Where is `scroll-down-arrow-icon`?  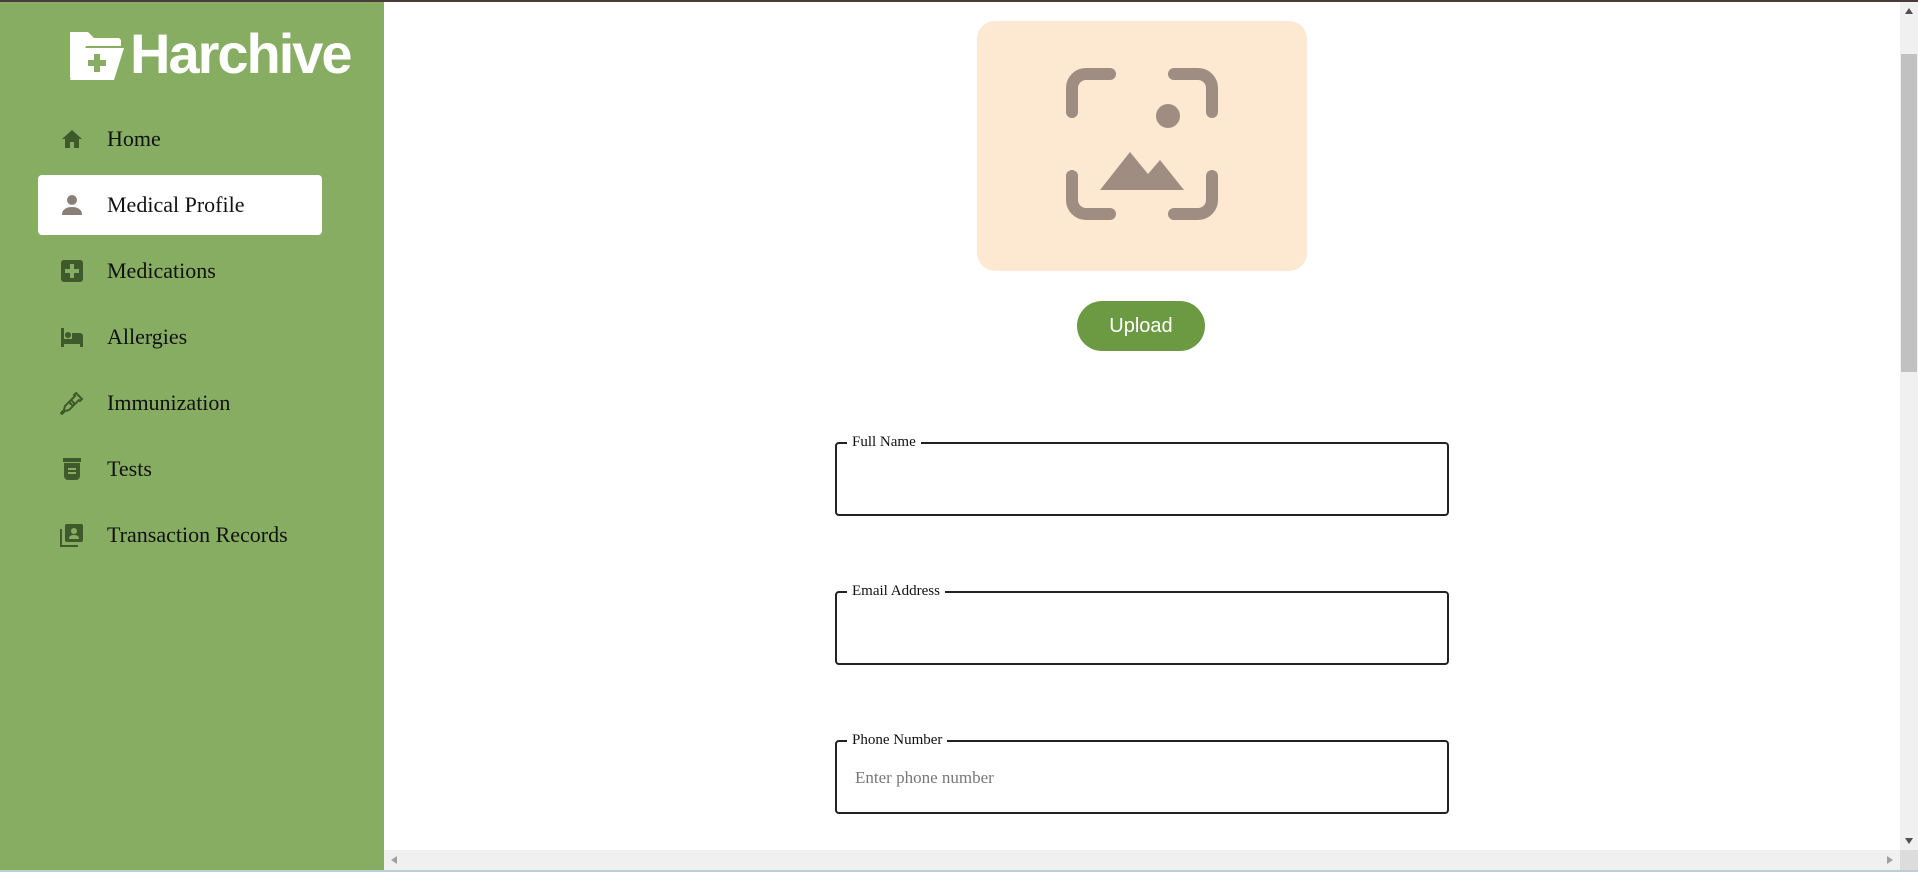 scroll-down-arrow-icon is located at coordinates (1909, 841).